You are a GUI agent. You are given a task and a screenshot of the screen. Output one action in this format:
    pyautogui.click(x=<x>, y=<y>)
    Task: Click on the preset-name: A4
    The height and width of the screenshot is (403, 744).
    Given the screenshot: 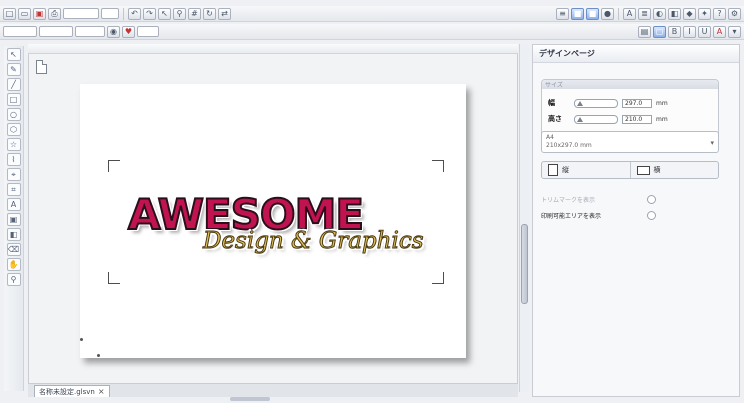 What is the action you would take?
    pyautogui.click(x=550, y=137)
    